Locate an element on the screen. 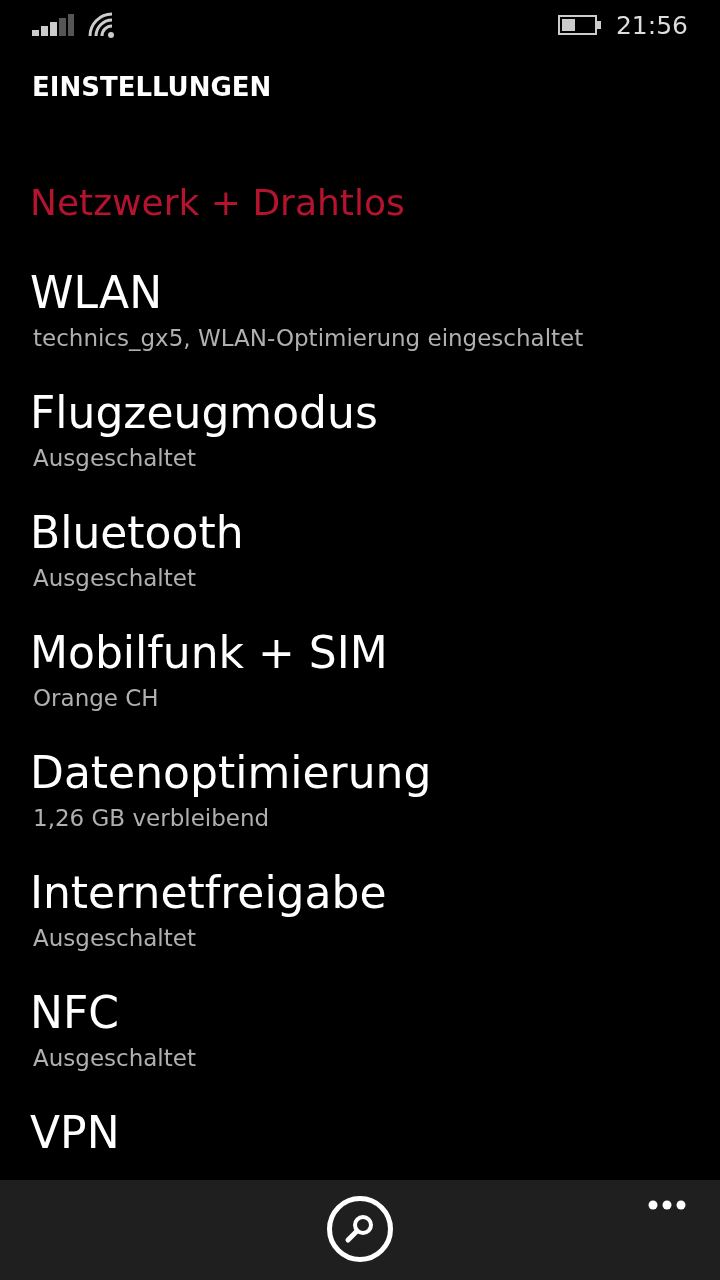 The height and width of the screenshot is (1280, 720). battery-icon is located at coordinates (579, 25).